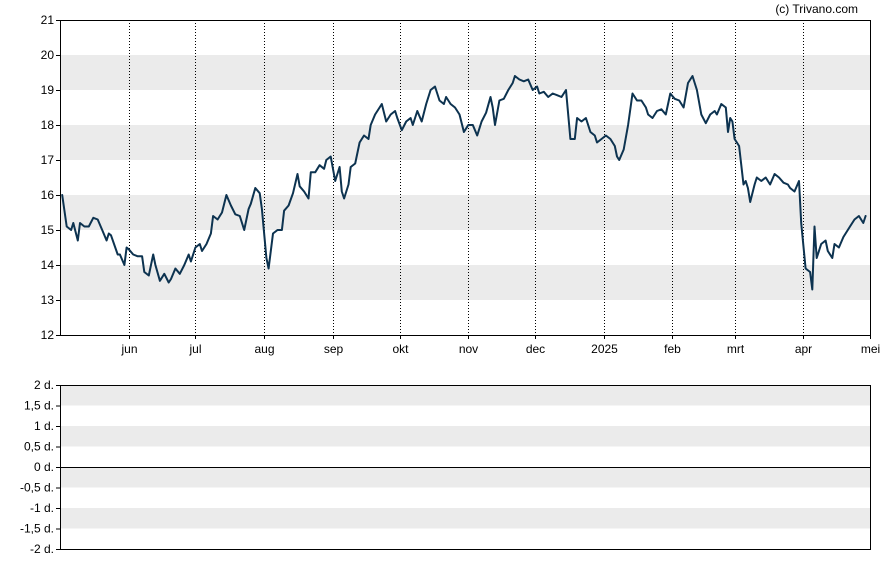  Describe the element at coordinates (48, 335) in the screenshot. I see `y-tick-label: 12` at that location.